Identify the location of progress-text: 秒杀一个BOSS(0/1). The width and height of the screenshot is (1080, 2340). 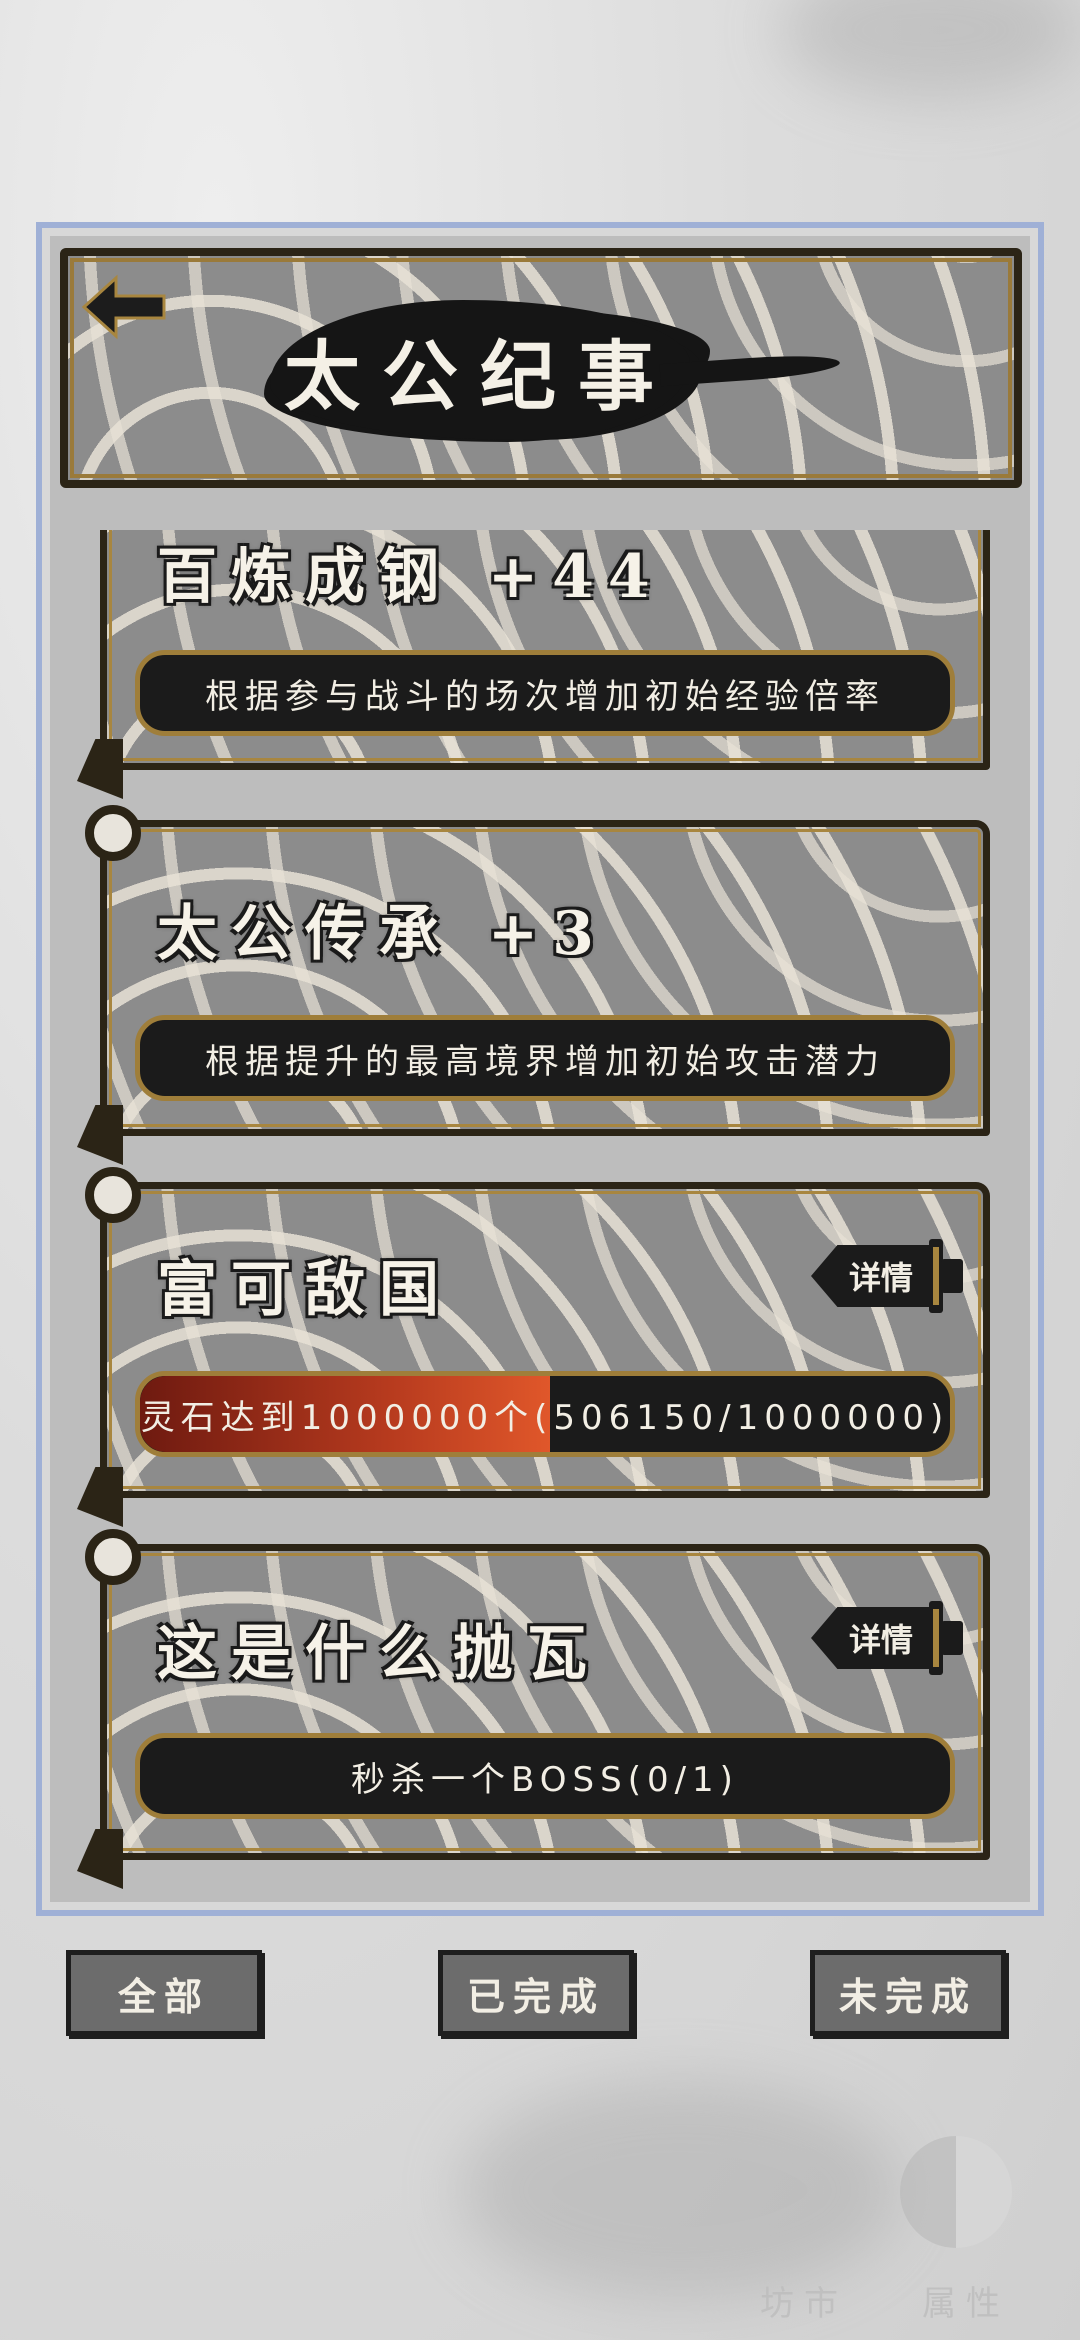
(545, 1779).